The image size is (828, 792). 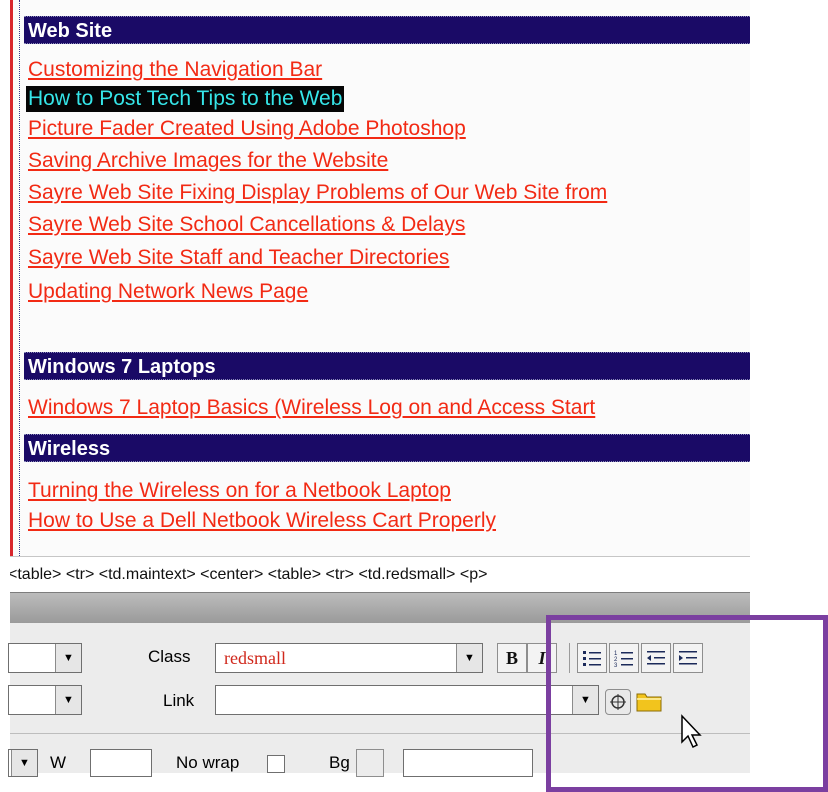 What do you see at coordinates (58, 762) in the screenshot?
I see `width-label: W` at bounding box center [58, 762].